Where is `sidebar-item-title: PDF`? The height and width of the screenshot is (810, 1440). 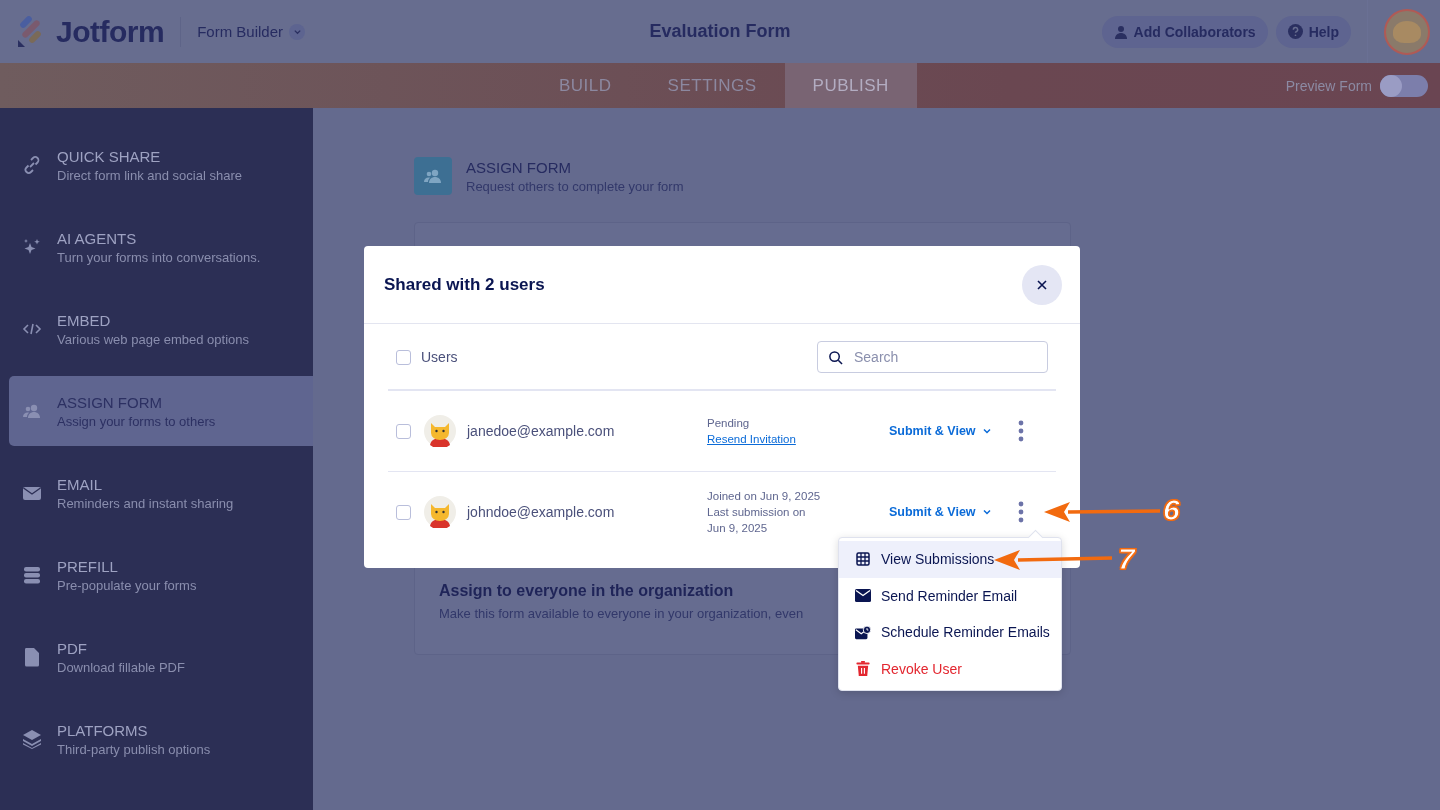
sidebar-item-title: PDF is located at coordinates (72, 648).